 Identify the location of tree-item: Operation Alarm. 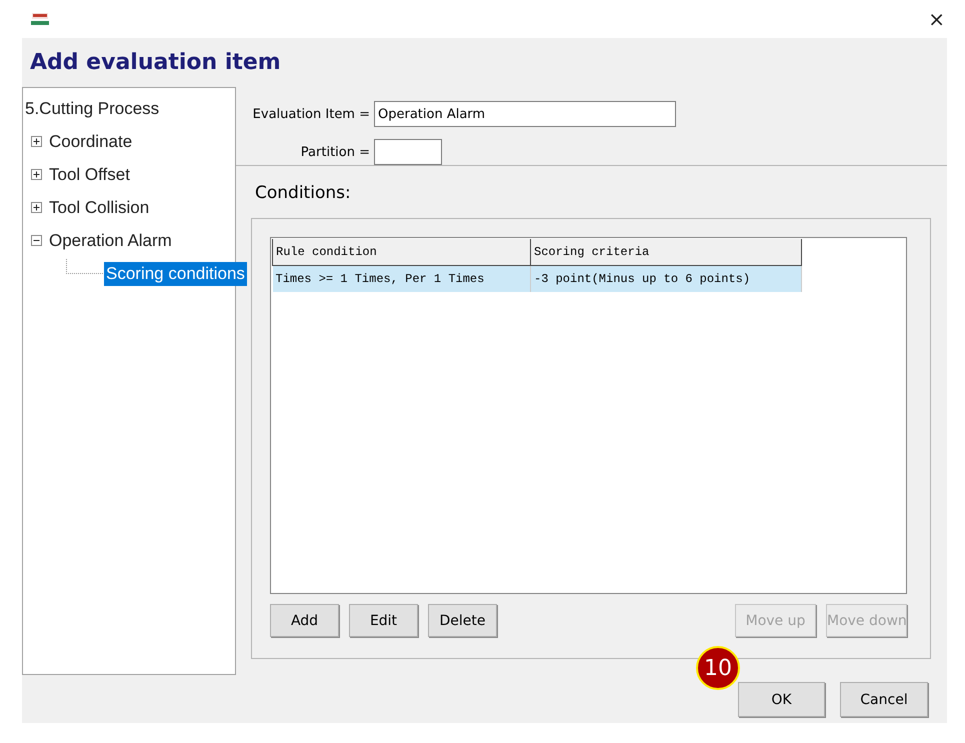
(110, 240).